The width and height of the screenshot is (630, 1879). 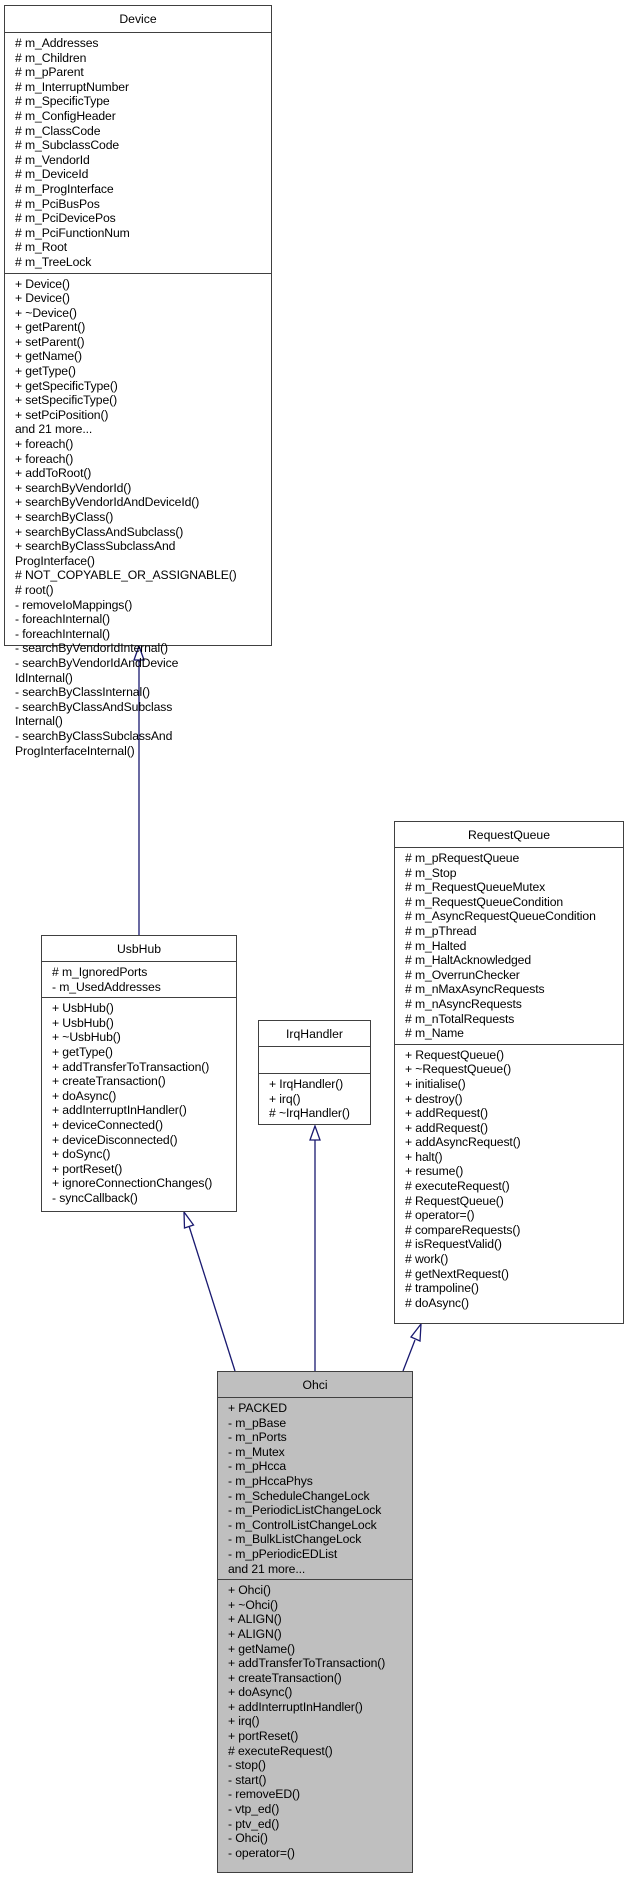 What do you see at coordinates (514, 1215) in the screenshot?
I see `requestqueue-method-item: # operator=()` at bounding box center [514, 1215].